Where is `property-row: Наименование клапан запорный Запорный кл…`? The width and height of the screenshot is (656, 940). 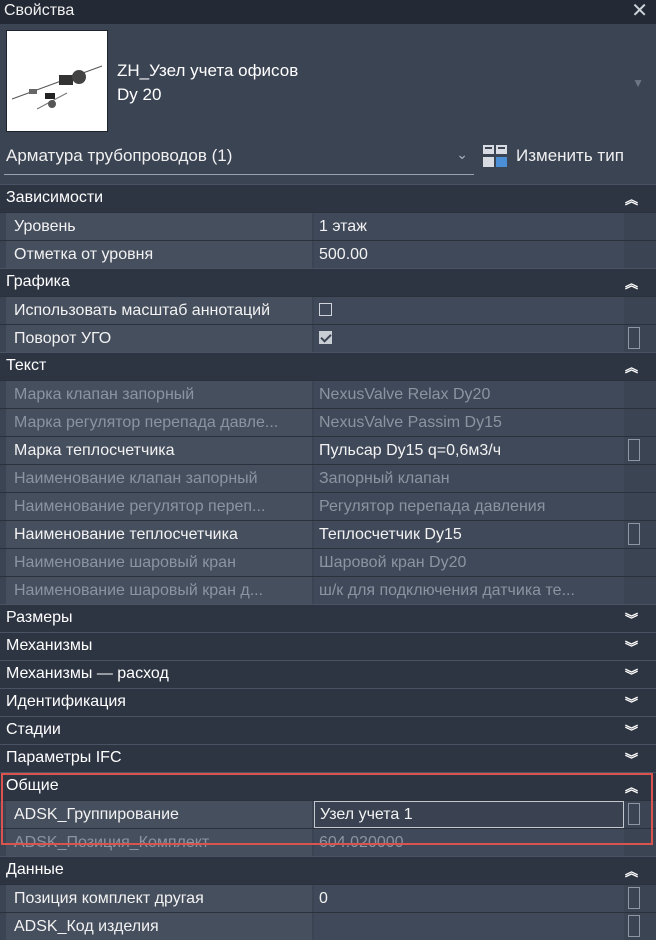
property-row: Наименование клапан запорный Запорный кл… is located at coordinates (328, 478).